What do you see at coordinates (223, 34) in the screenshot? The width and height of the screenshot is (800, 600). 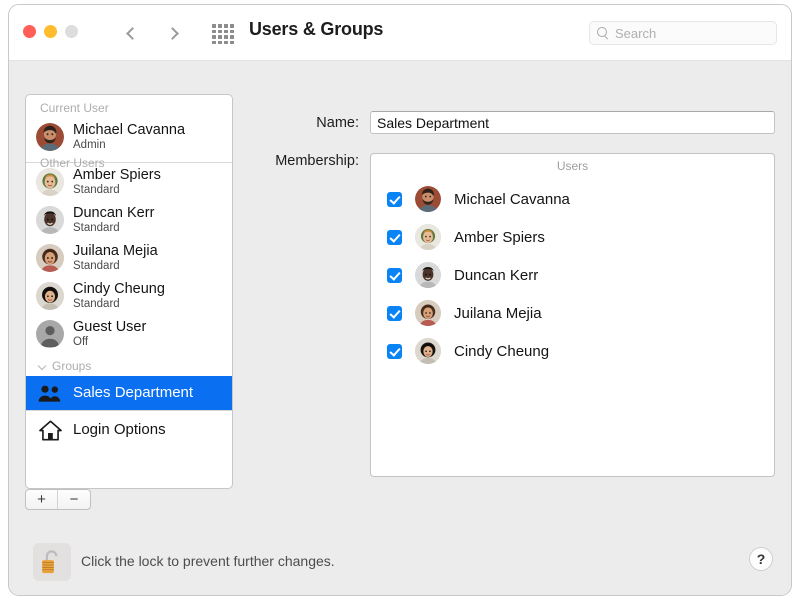 I see `grid-apps-icon` at bounding box center [223, 34].